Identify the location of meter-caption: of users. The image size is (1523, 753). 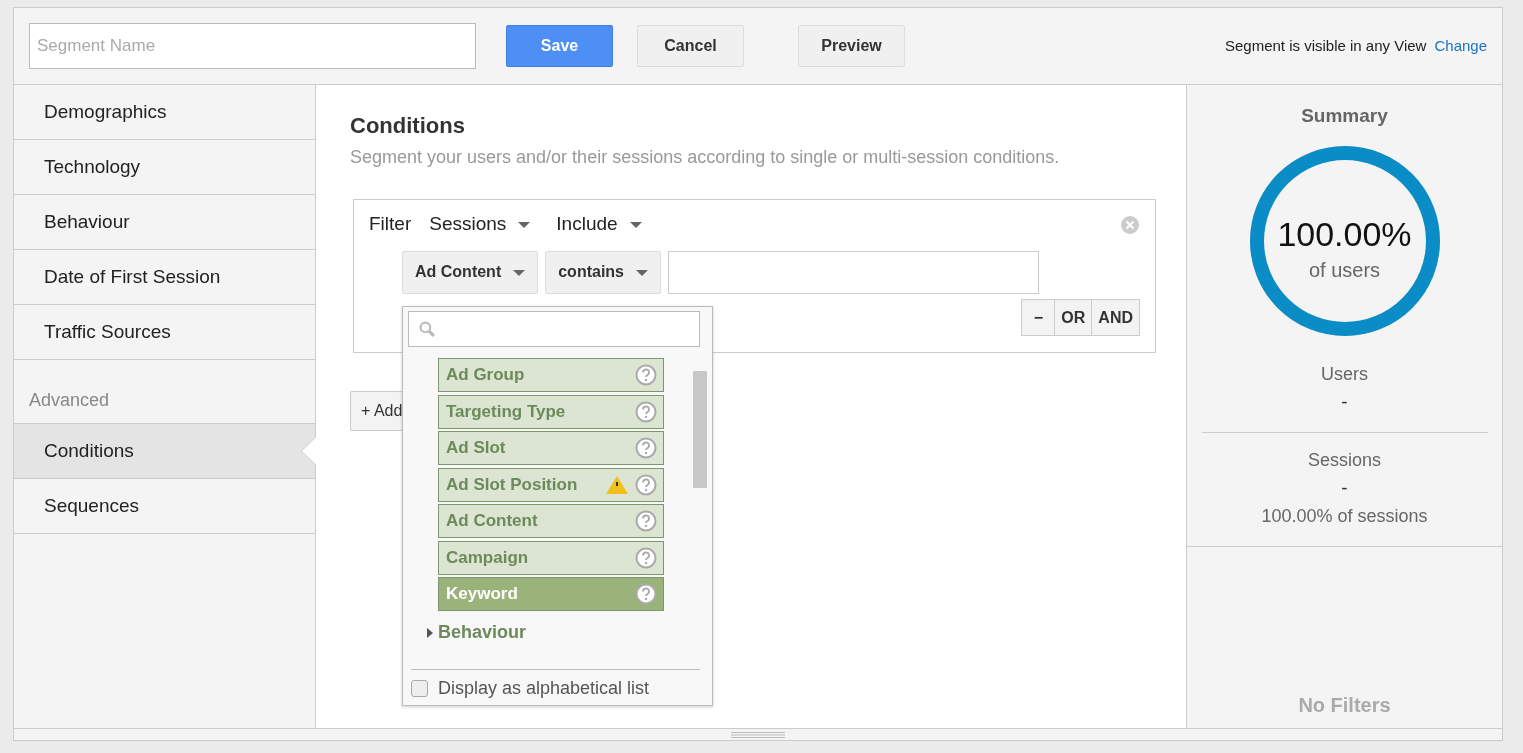
(1344, 270).